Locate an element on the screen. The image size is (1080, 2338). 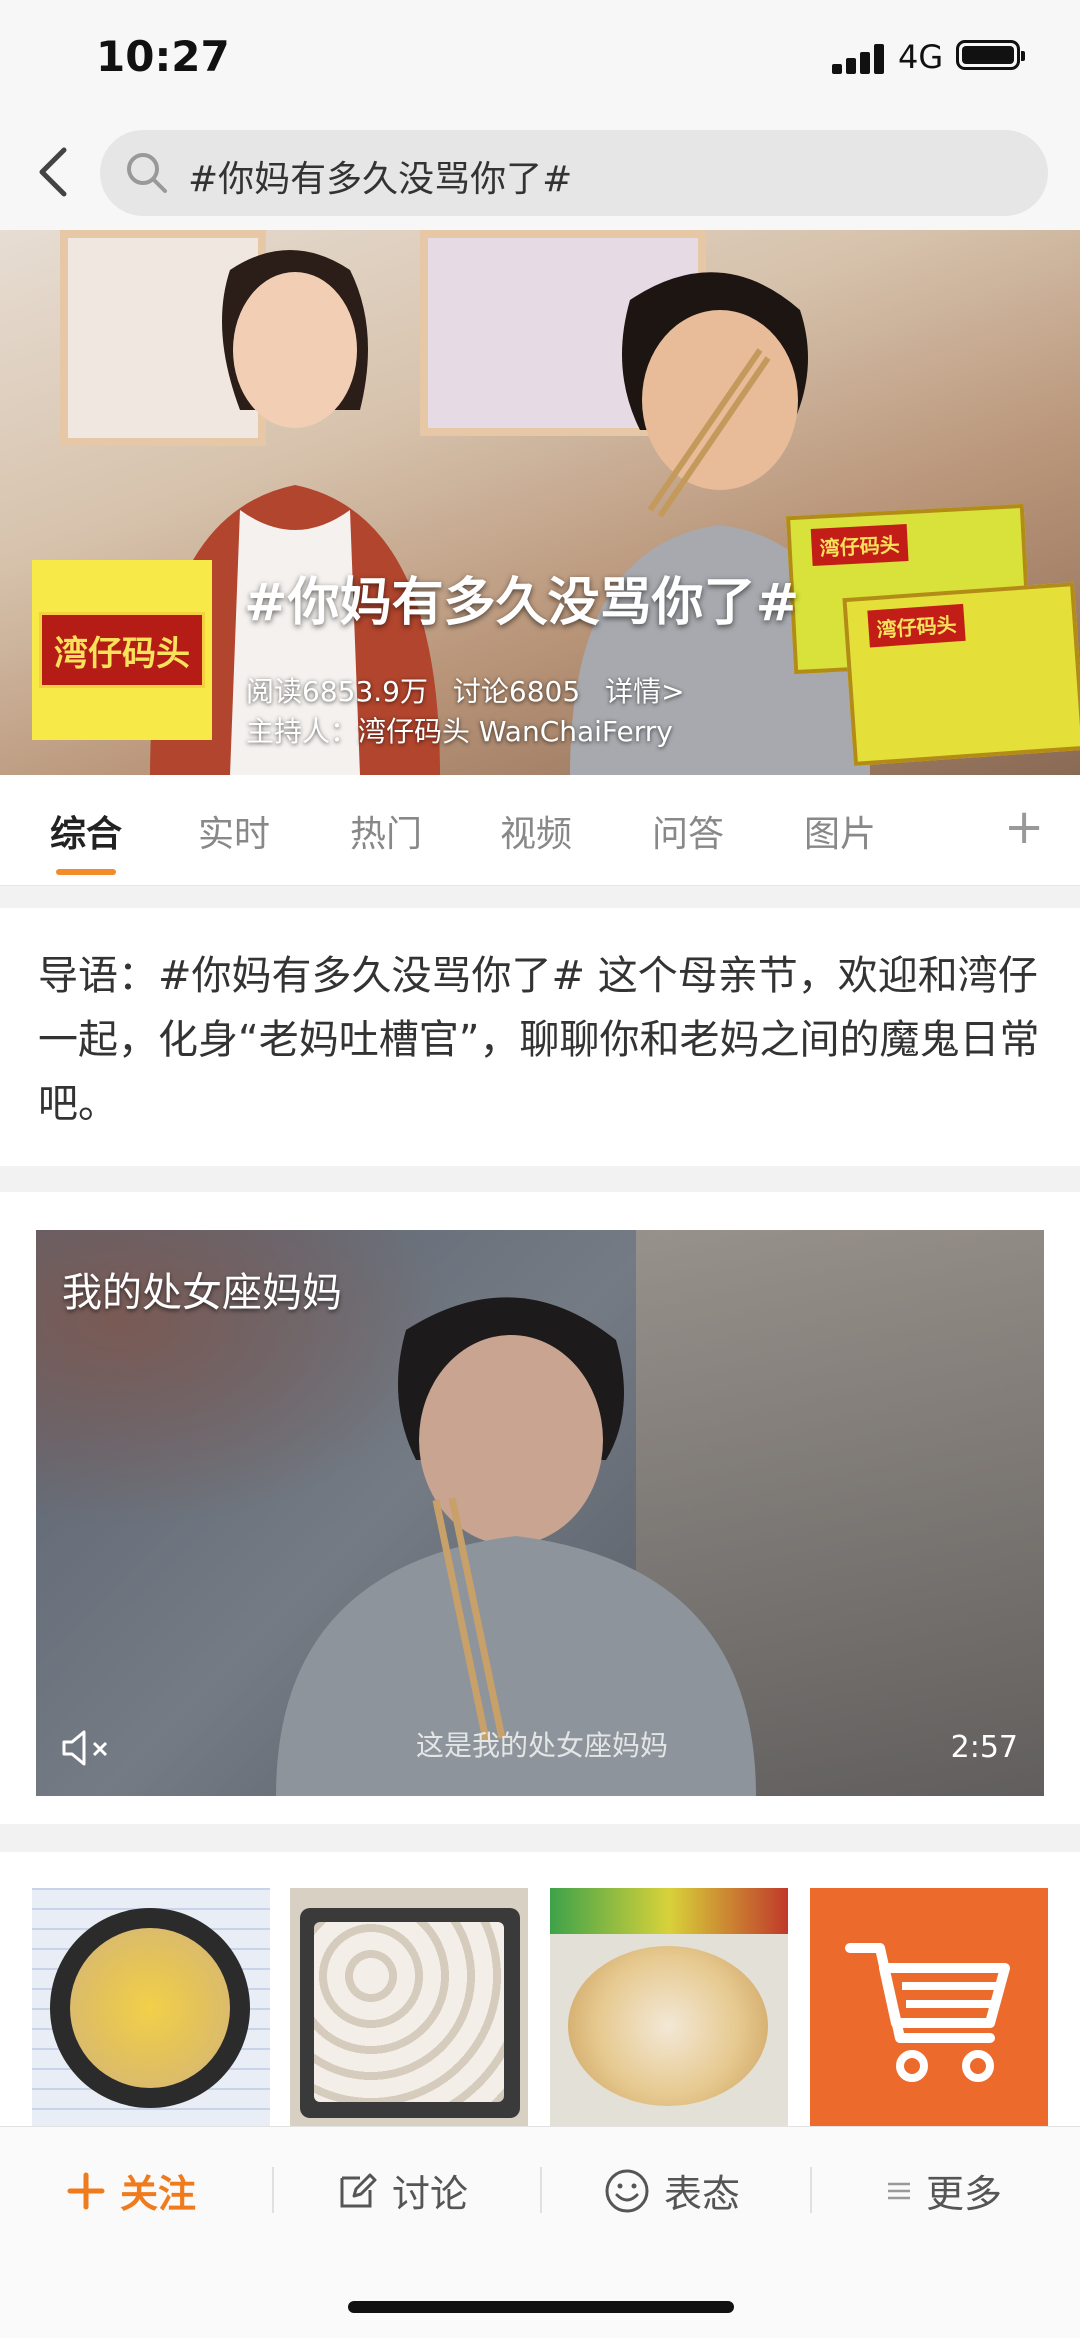
search-input: #你妈有多久没骂你了# is located at coordinates (574, 173).